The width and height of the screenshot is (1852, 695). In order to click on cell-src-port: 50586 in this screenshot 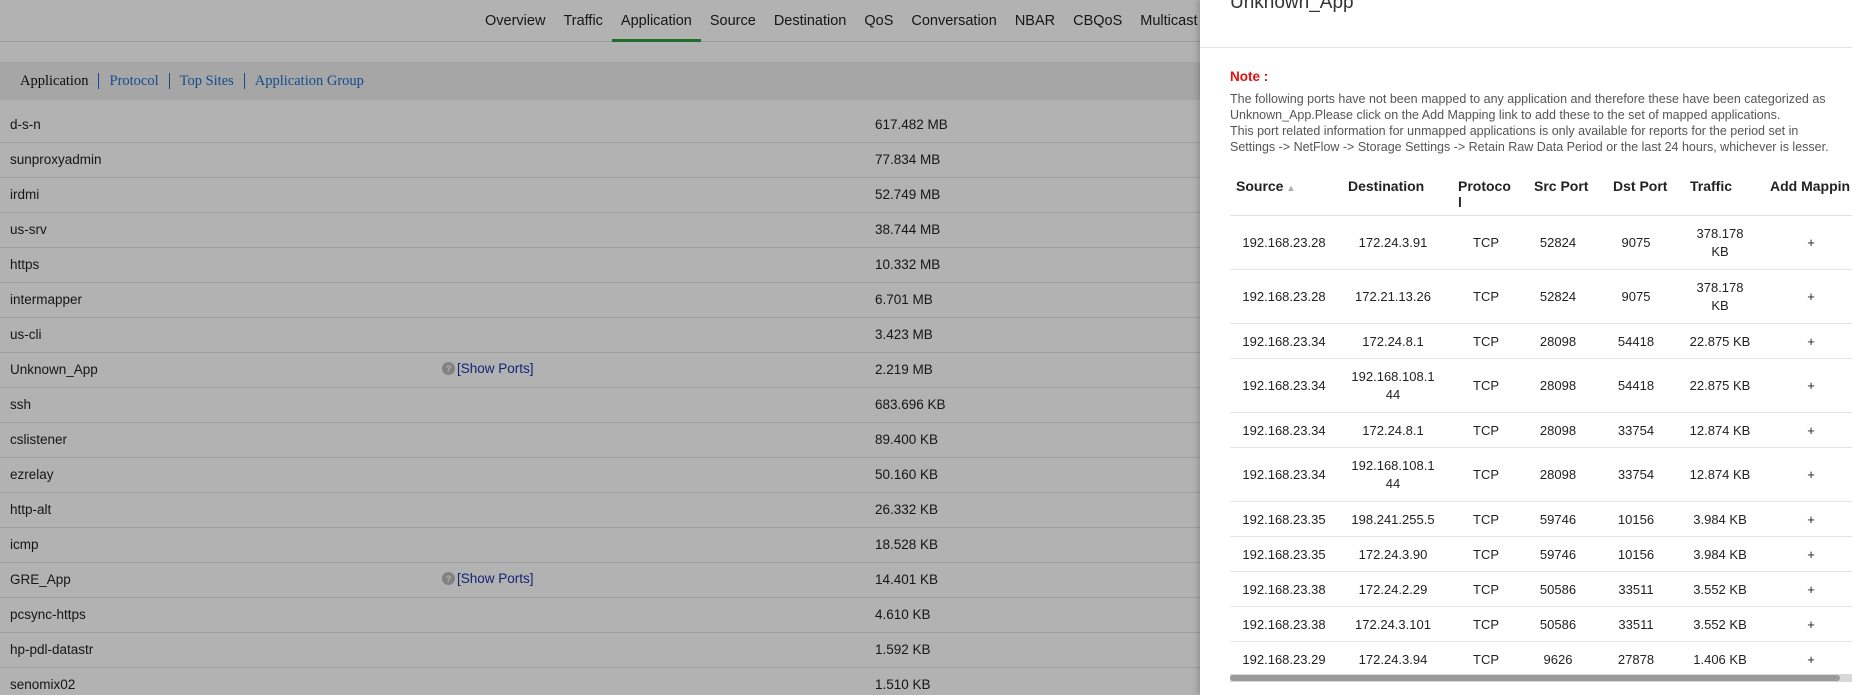, I will do `click(1558, 589)`.